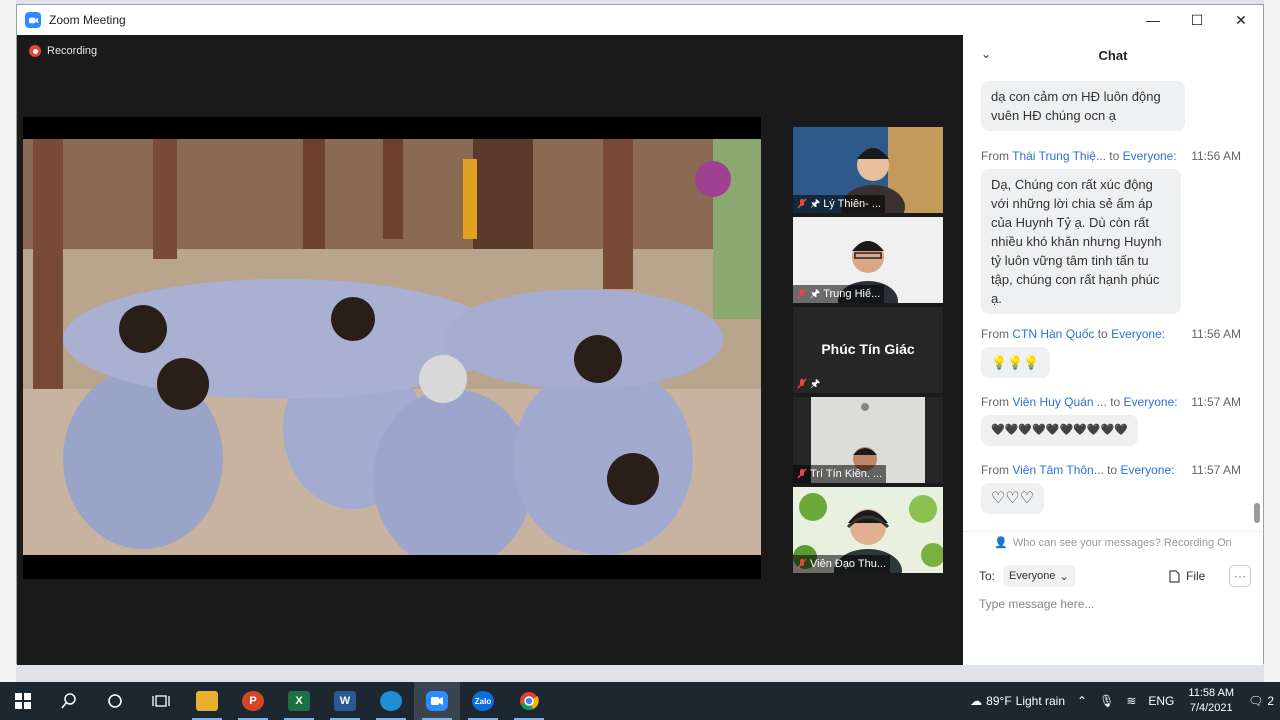 This screenshot has width=1280, height=720. Describe the element at coordinates (986, 54) in the screenshot. I see `chevron-down-icon: ⌄` at that location.